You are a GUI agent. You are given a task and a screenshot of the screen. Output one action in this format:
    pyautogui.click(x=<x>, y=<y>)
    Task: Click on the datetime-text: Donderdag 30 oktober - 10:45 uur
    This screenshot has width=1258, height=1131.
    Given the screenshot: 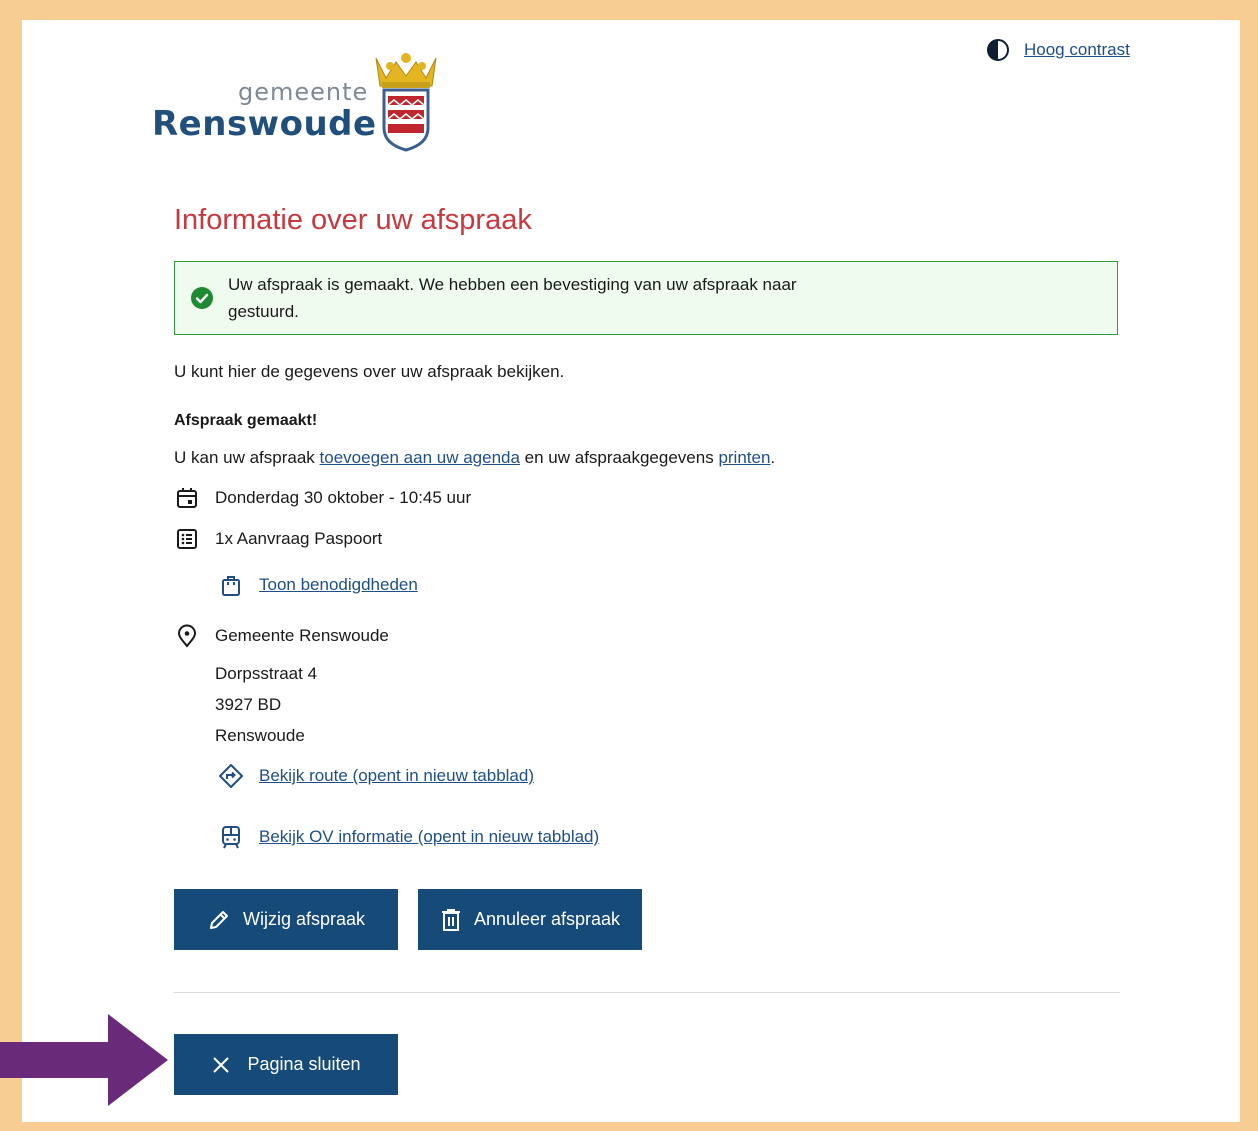 What is the action you would take?
    pyautogui.click(x=343, y=497)
    